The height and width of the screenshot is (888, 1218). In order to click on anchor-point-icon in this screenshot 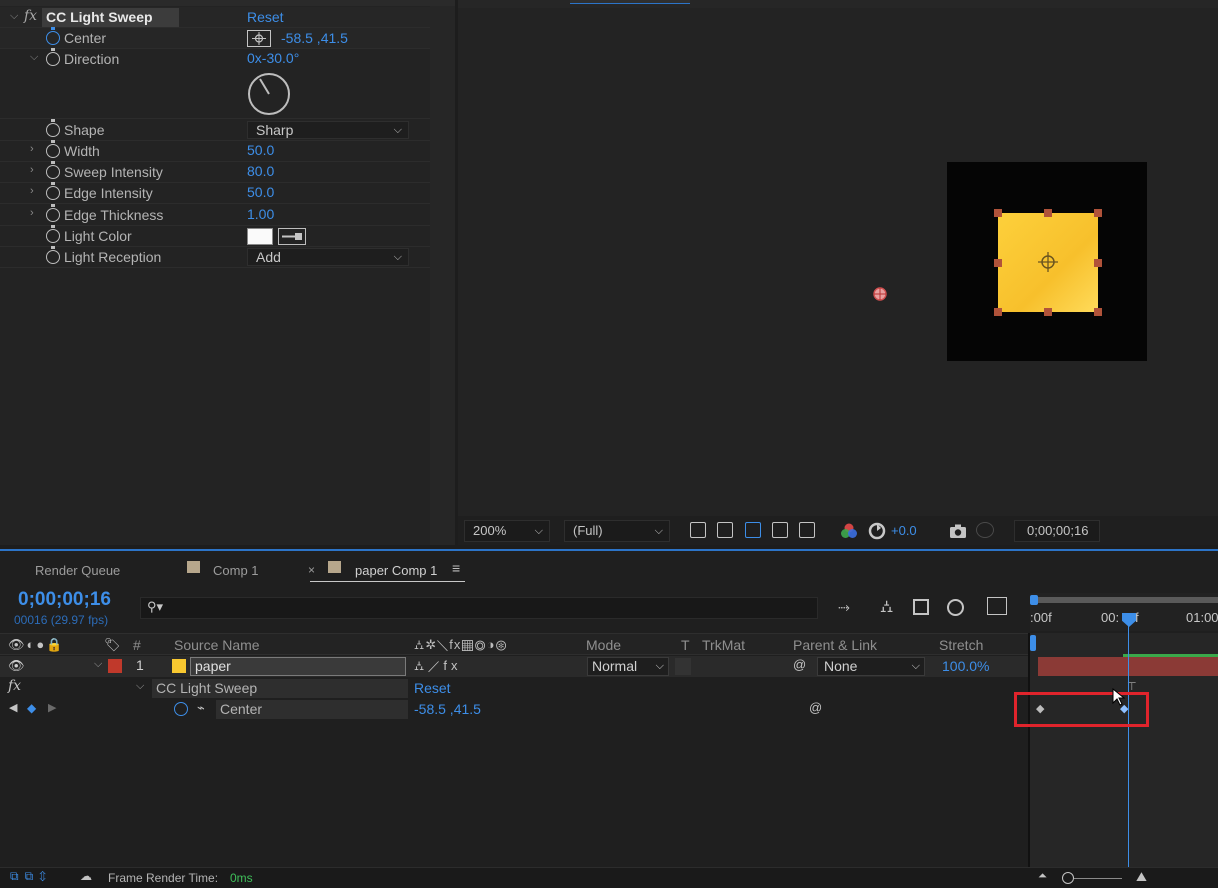, I will do `click(1048, 262)`.